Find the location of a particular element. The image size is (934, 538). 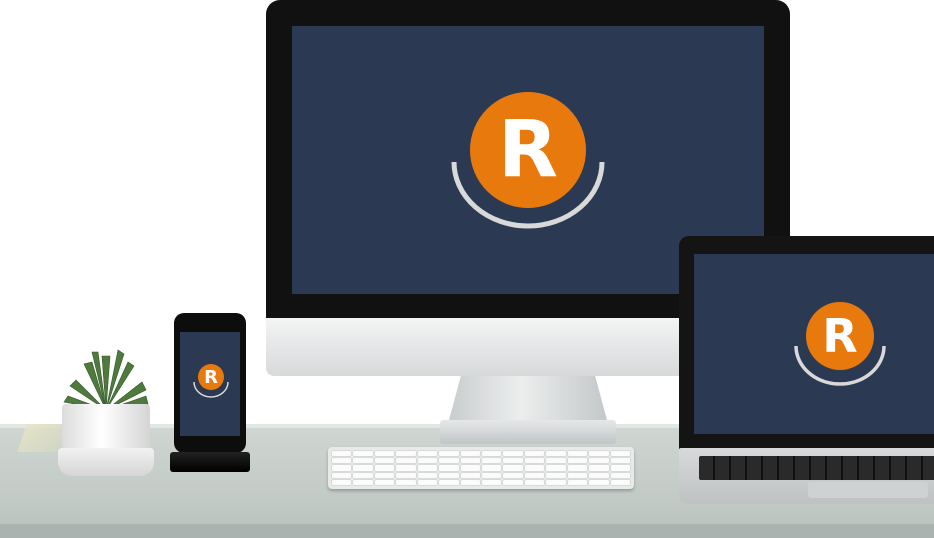

succulent-icon is located at coordinates (106, 380).